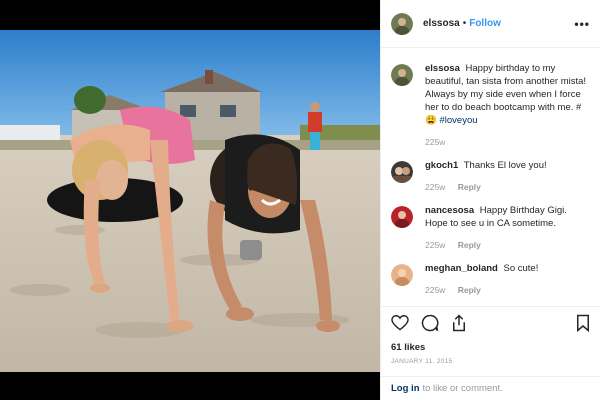 This screenshot has width=600, height=400. I want to click on hashtag-link: #loveyou, so click(458, 120).